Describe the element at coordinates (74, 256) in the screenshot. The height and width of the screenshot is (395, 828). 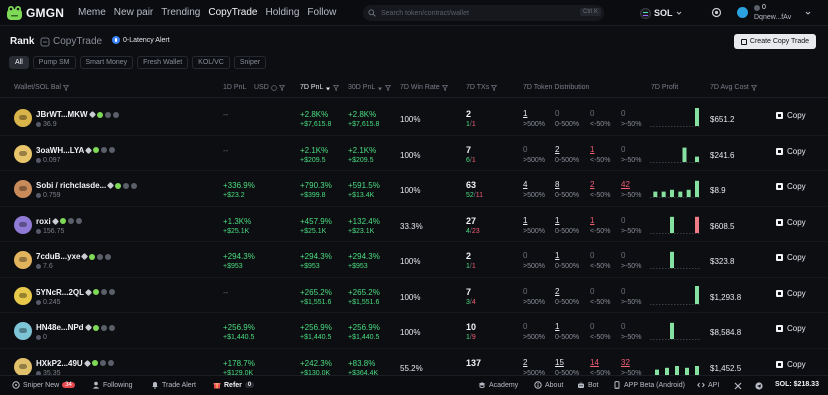
I see `wallet-name: 7cduB...yxe` at that location.